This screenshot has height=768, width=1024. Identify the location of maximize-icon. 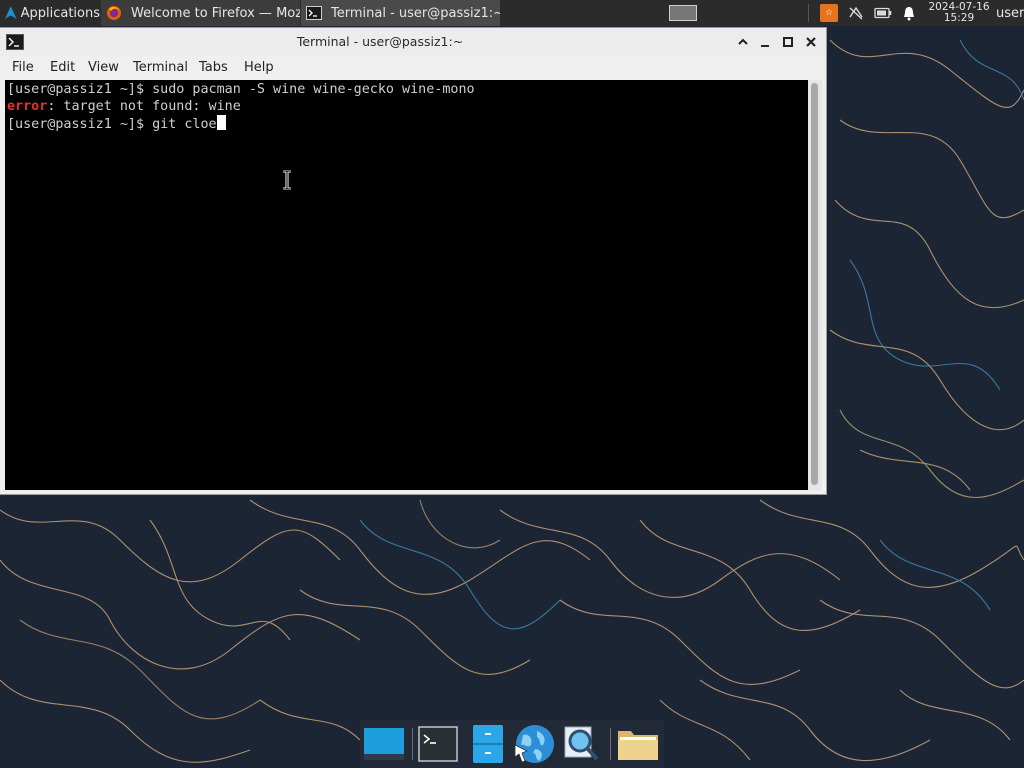
(788, 42).